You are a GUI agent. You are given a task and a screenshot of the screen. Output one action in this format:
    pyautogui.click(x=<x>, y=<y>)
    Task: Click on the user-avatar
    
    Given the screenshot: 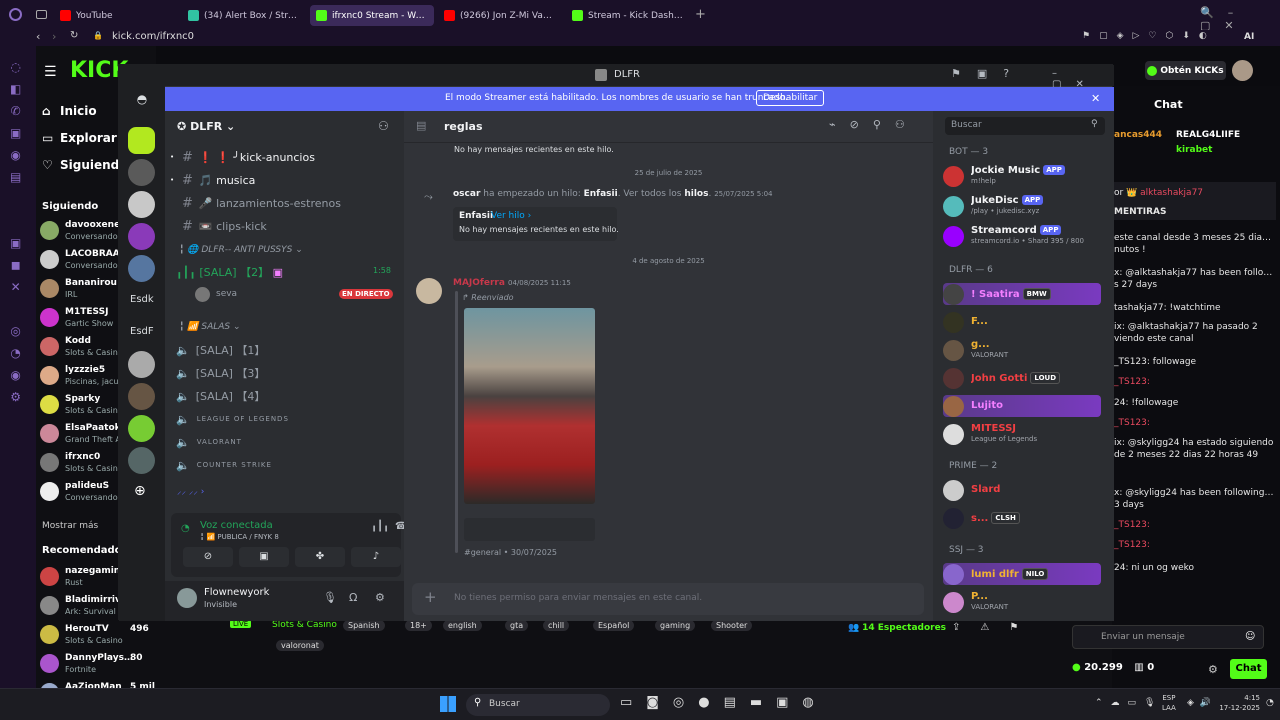 What is the action you would take?
    pyautogui.click(x=1242, y=70)
    